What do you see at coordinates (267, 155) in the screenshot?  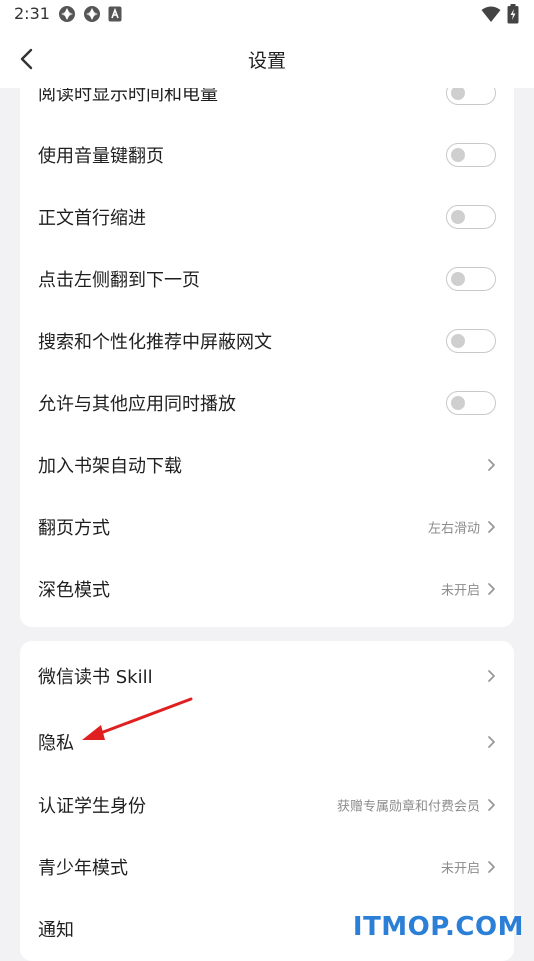 I see `setting-row-volume-key-page: 使用音量键翻页` at bounding box center [267, 155].